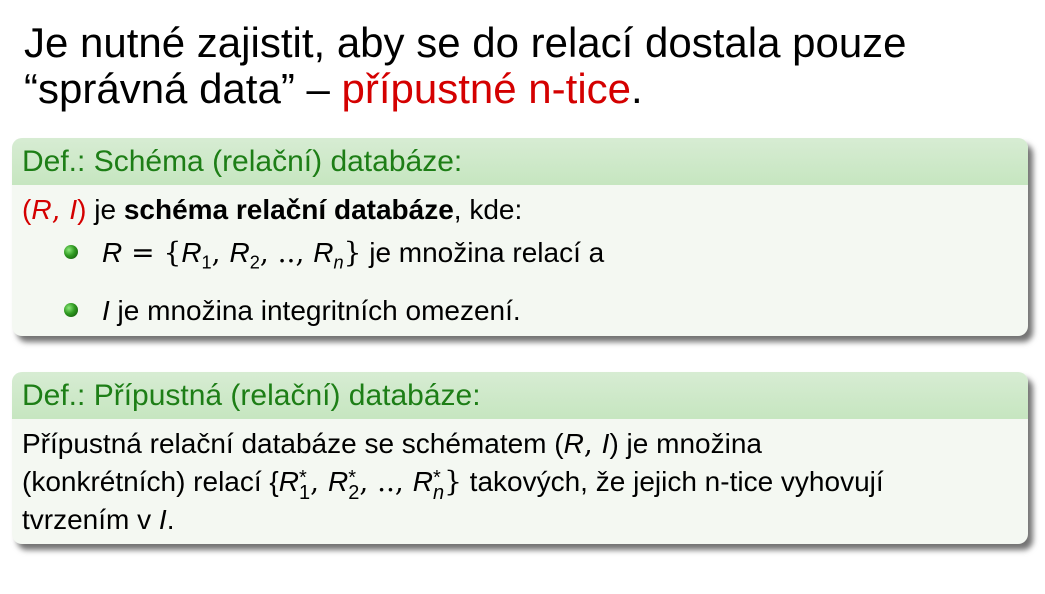 The width and height of the screenshot is (1045, 594). I want to click on comma: ,, so click(60, 209).